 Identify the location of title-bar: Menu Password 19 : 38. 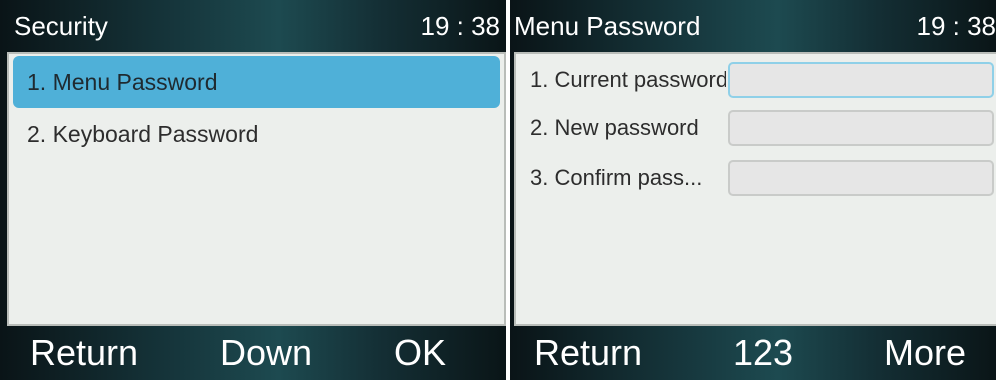
(753, 26).